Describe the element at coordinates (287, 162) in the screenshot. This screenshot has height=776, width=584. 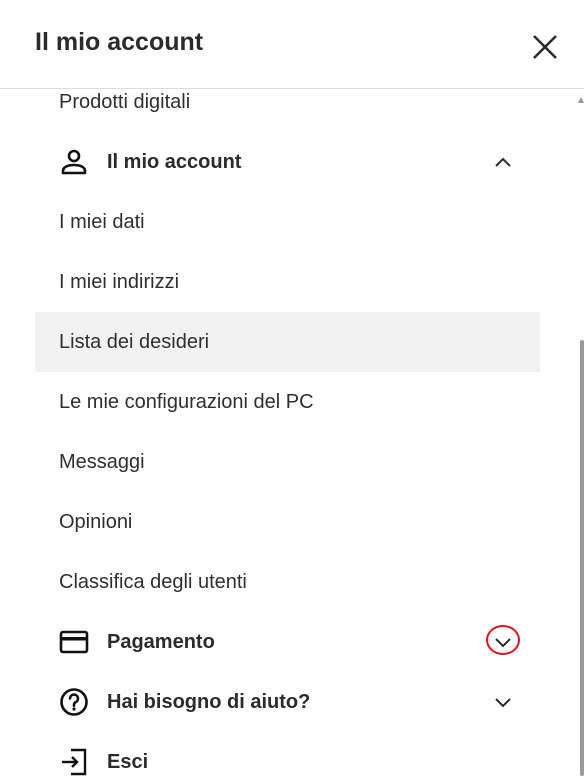
I see `section-il-mio-account: Il mio account` at that location.